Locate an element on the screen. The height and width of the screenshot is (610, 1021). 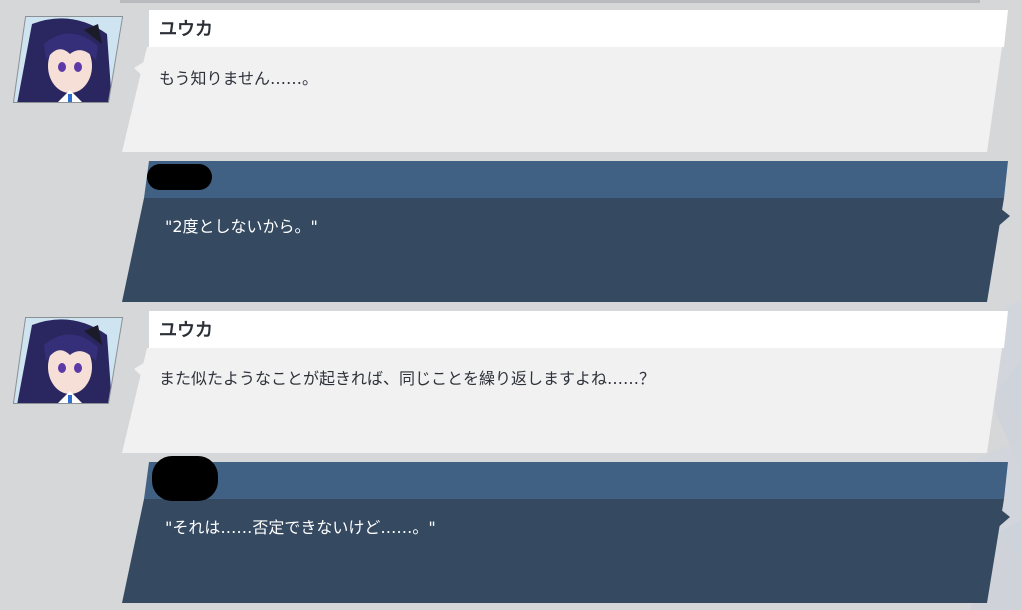
reply-text: "それは……否定できないけど……。" is located at coordinates (300, 527).